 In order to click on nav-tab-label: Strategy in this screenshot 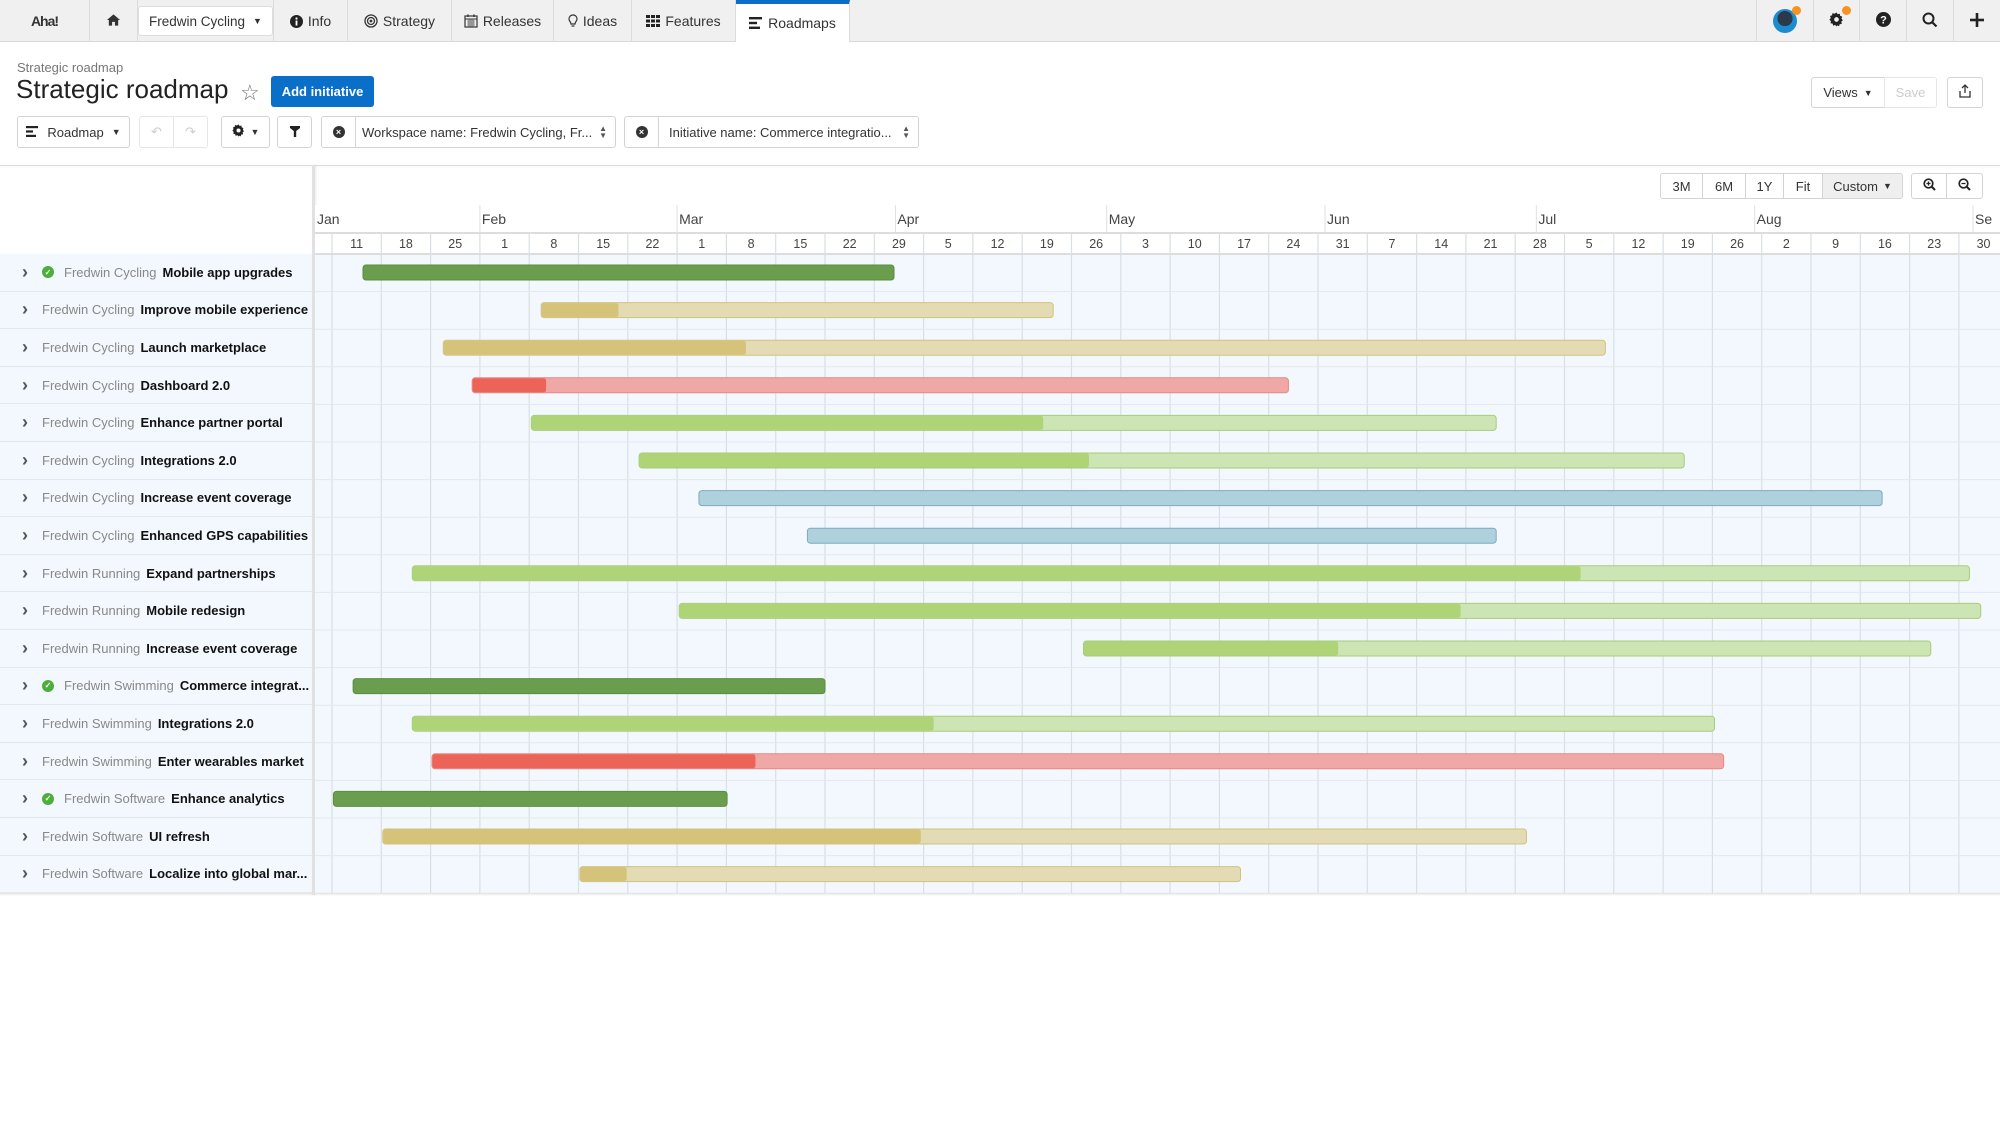, I will do `click(409, 21)`.